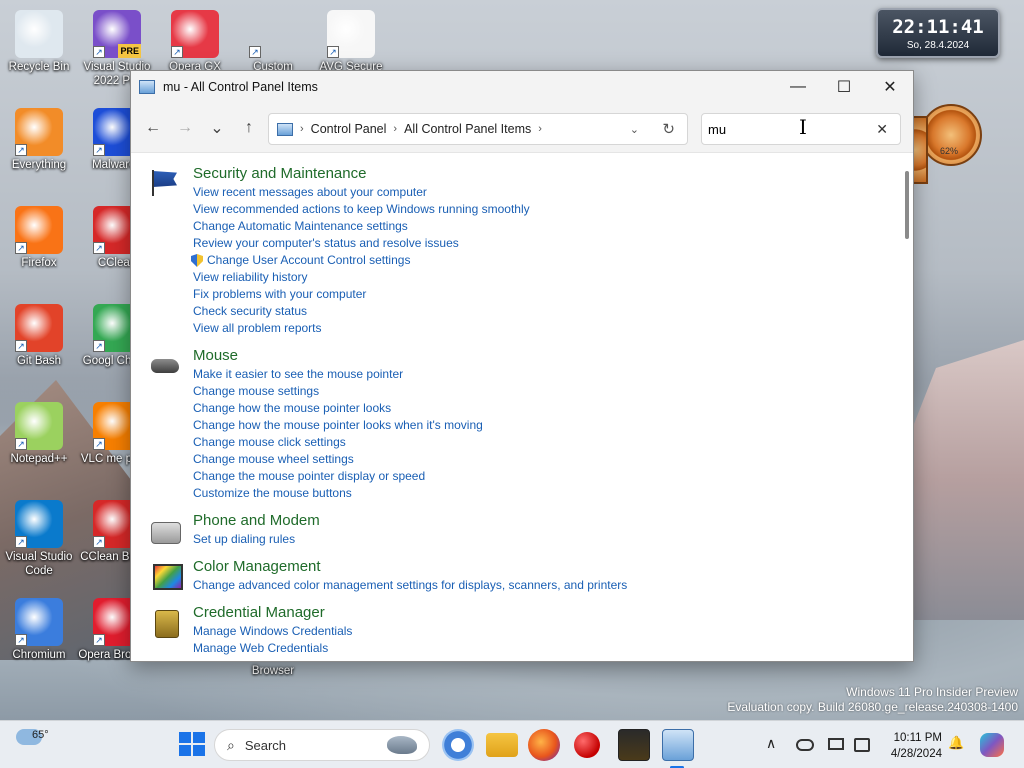 Image resolution: width=1024 pixels, height=768 pixels. Describe the element at coordinates (836, 744) in the screenshot. I see `display-icon` at that location.